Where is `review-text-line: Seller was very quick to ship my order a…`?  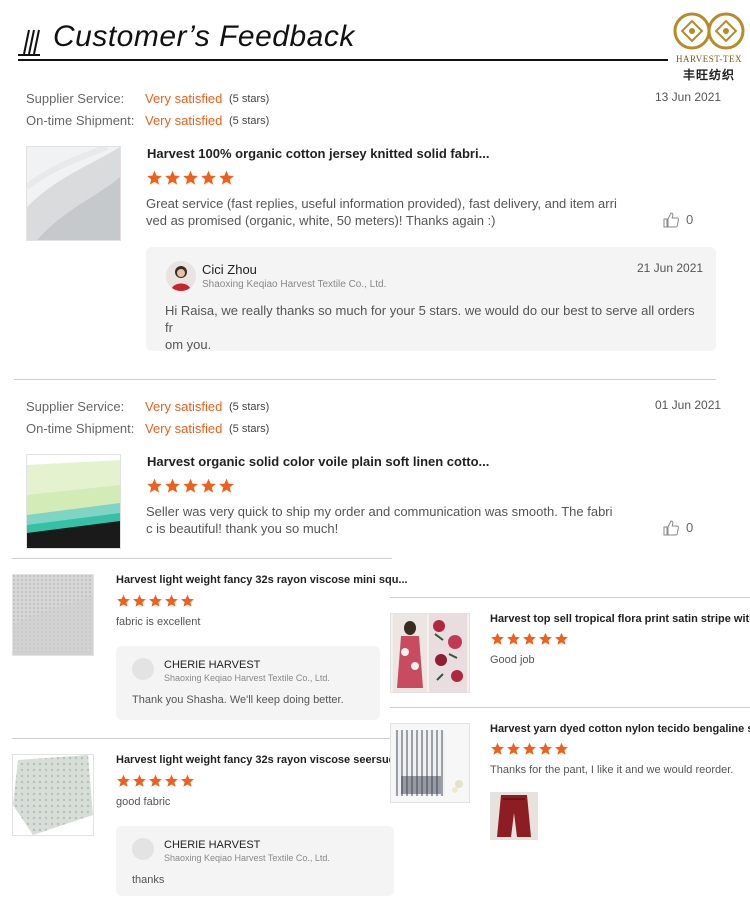
review-text-line: Seller was very quick to ship my order a… is located at coordinates (379, 511).